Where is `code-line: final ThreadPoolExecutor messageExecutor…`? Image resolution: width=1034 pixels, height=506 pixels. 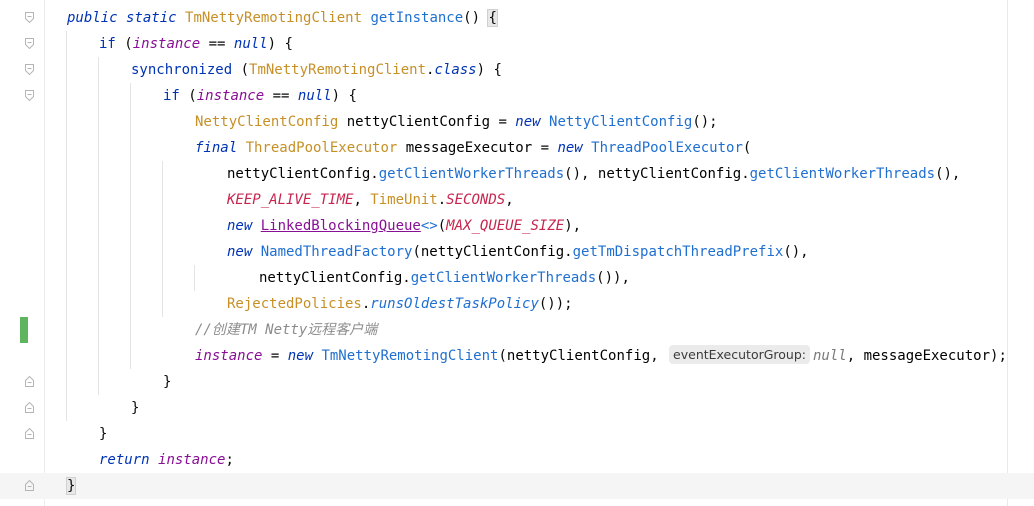
code-line: final ThreadPoolExecutor messageExecutor… is located at coordinates (517, 148).